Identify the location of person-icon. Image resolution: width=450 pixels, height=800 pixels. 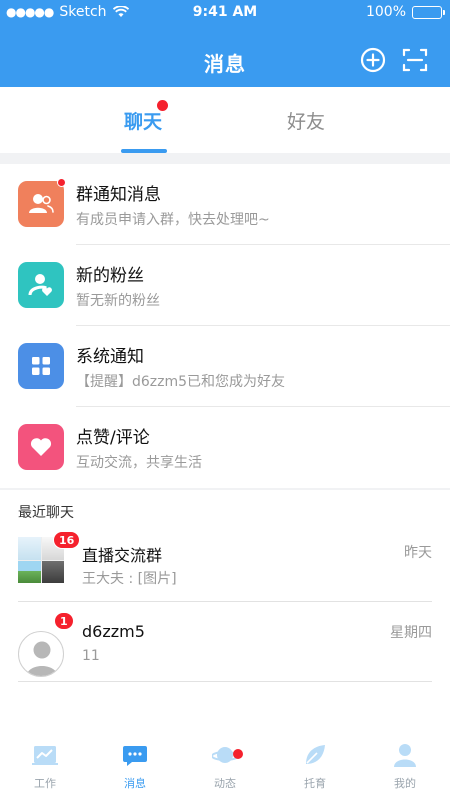
(405, 755).